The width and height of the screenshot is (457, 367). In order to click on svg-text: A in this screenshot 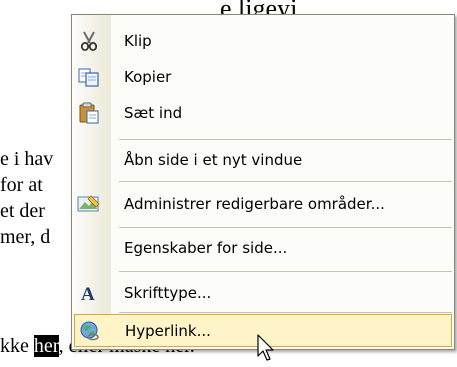, I will do `click(88, 294)`.